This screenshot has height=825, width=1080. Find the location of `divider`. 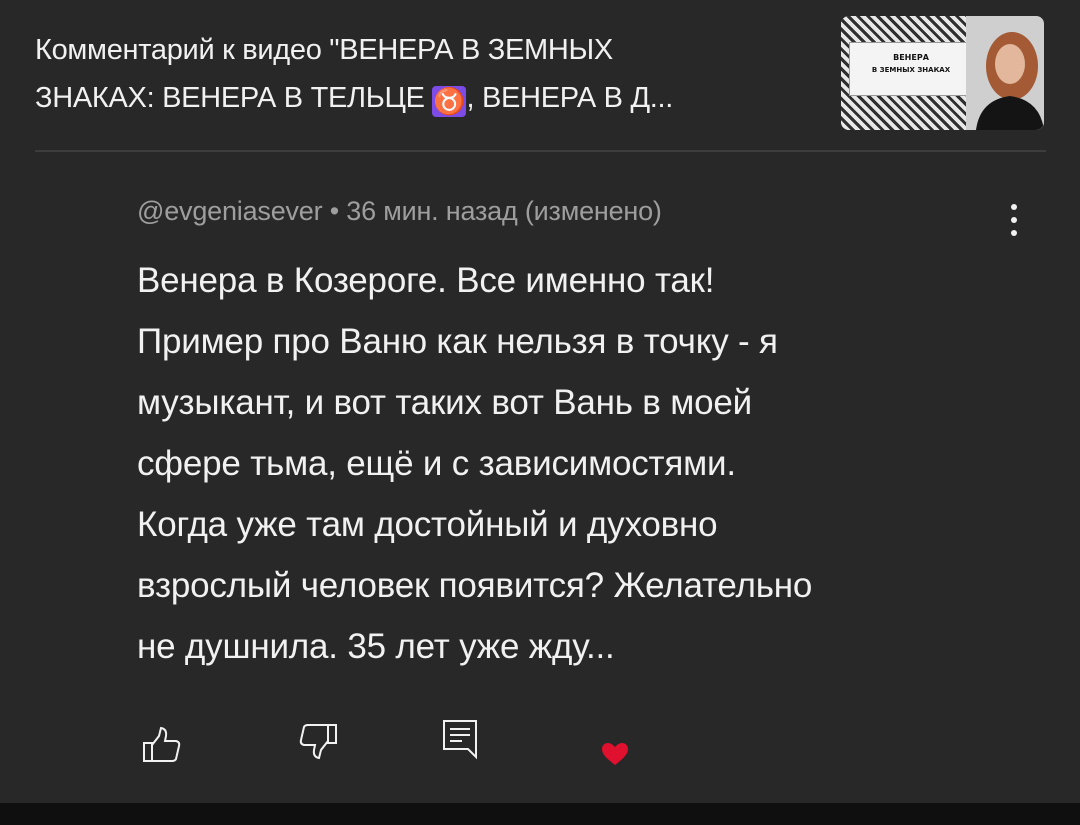

divider is located at coordinates (540, 151).